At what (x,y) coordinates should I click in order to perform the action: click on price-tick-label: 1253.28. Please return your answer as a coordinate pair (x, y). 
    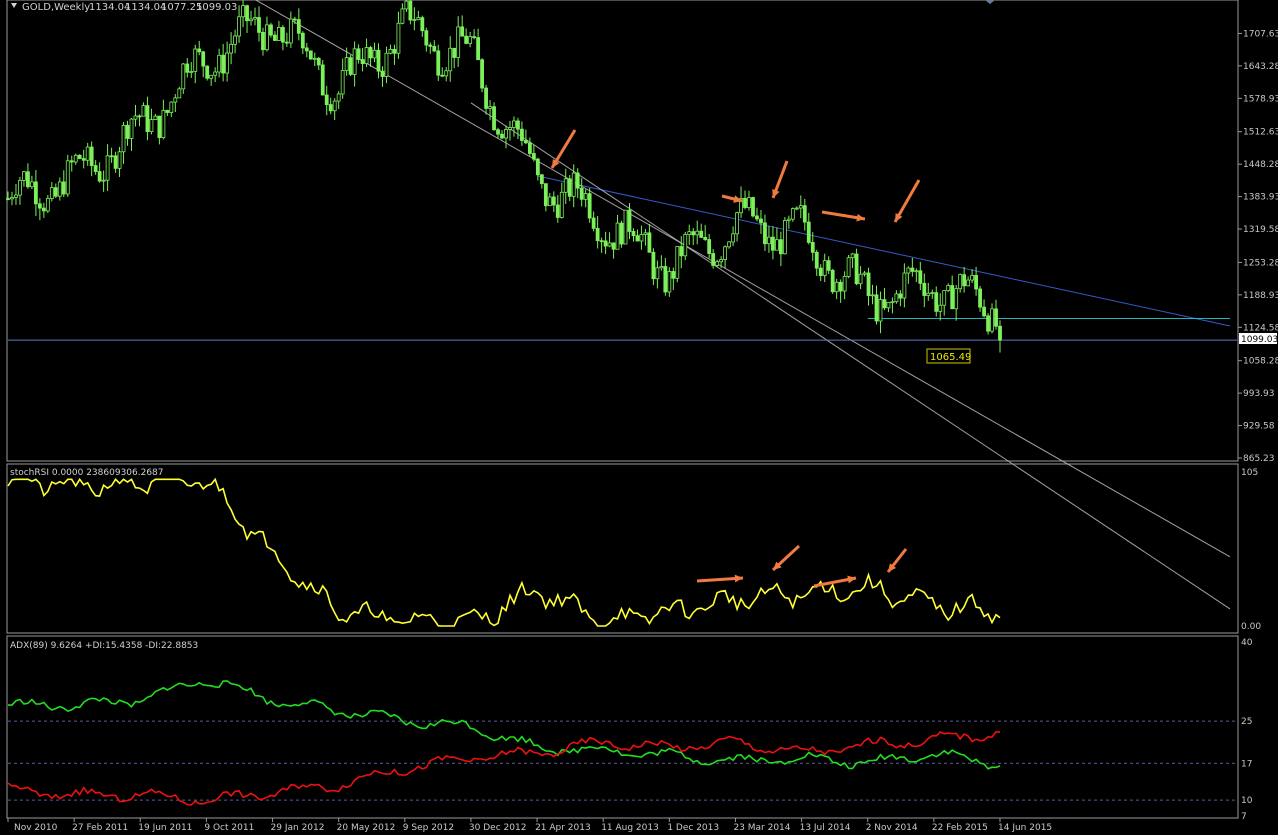
    Looking at the image, I should click on (1260, 263).